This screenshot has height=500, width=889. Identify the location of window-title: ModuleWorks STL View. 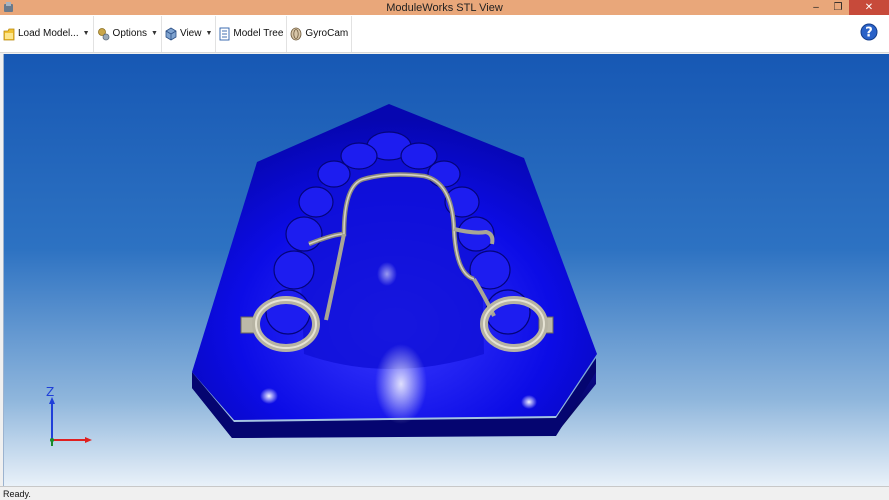
(444, 7).